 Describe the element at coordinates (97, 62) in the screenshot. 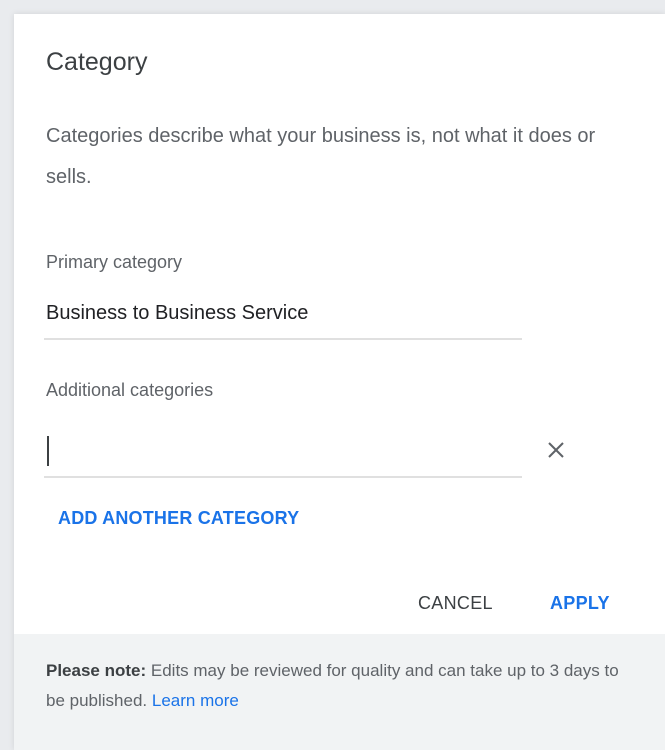

I see `dialog-title: Category` at that location.